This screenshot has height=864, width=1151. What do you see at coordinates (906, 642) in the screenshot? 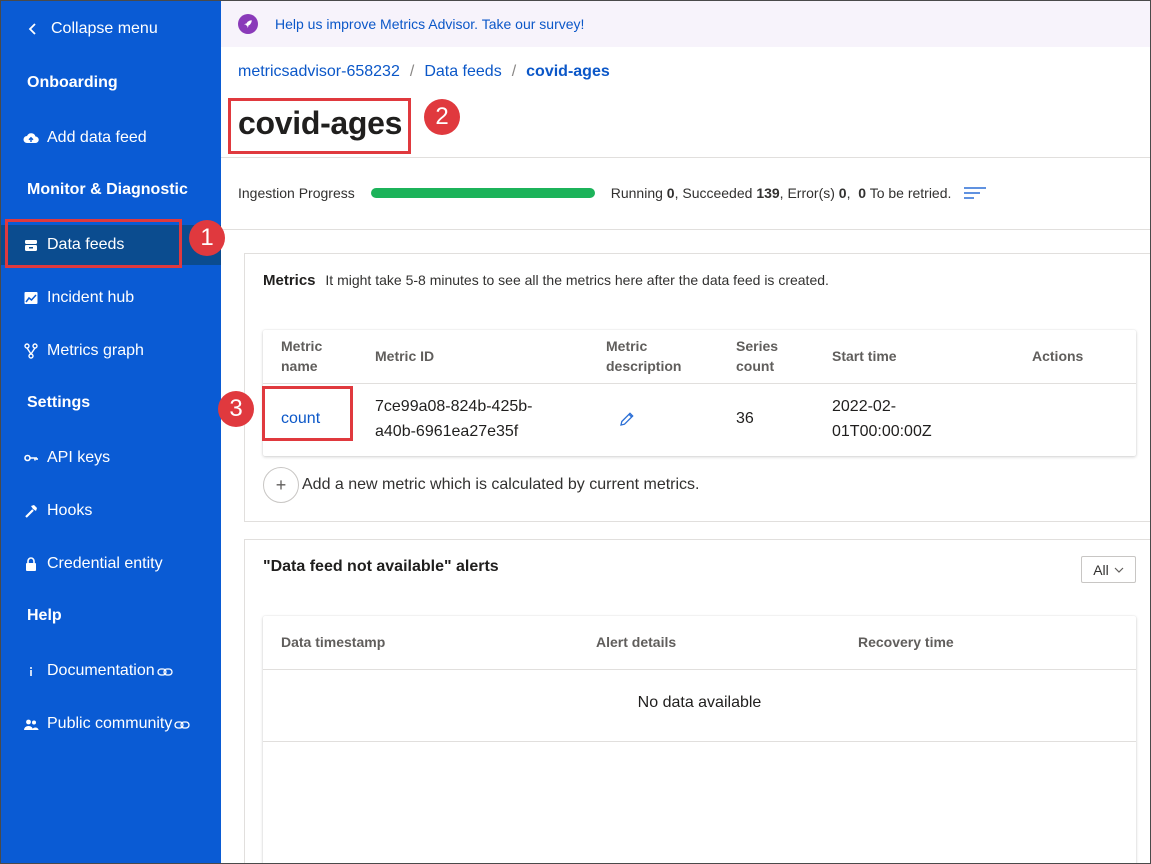
I see `col-recovery-time: Recovery time` at bounding box center [906, 642].